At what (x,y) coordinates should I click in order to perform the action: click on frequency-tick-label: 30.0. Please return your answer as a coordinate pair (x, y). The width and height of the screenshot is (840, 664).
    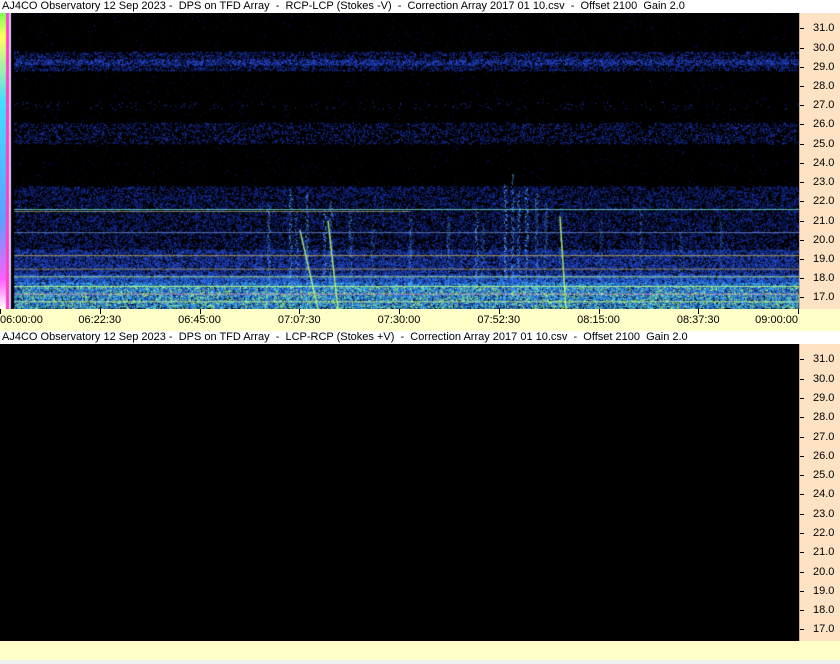
    Looking at the image, I should click on (824, 47).